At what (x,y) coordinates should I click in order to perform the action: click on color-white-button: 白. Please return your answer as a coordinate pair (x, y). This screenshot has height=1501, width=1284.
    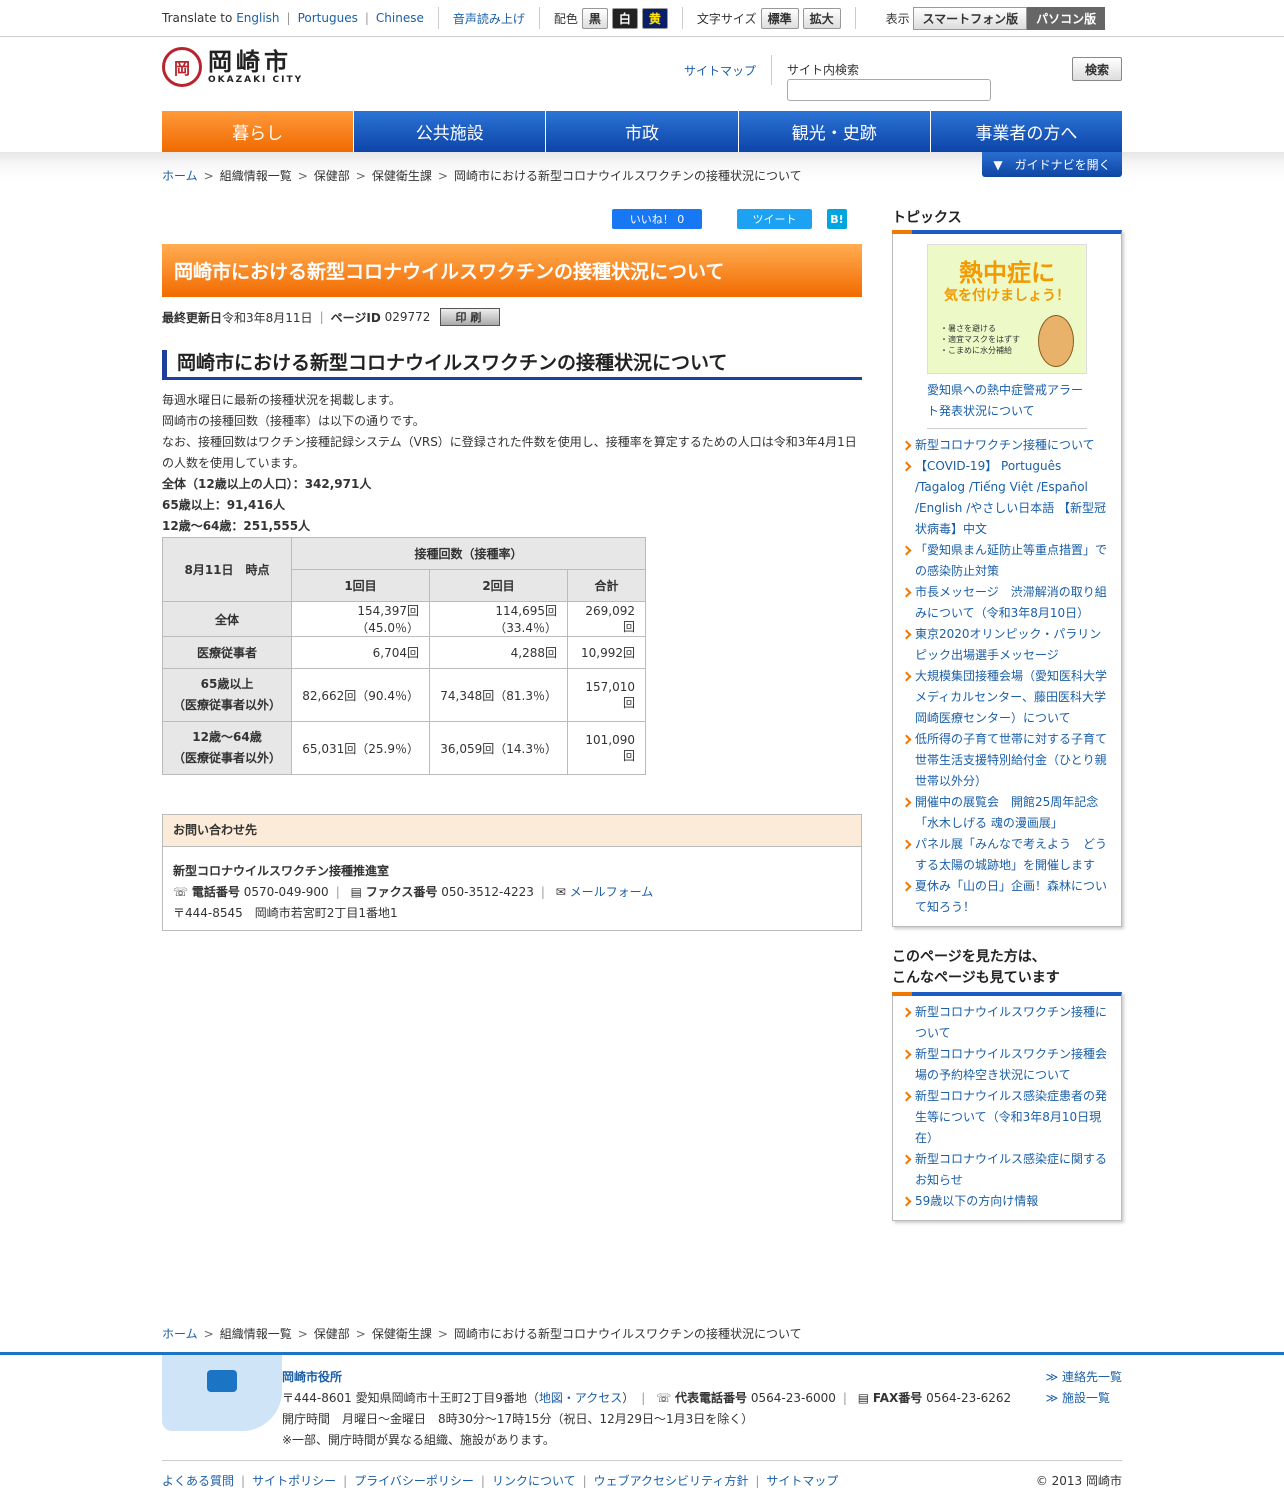
    Looking at the image, I should click on (624, 18).